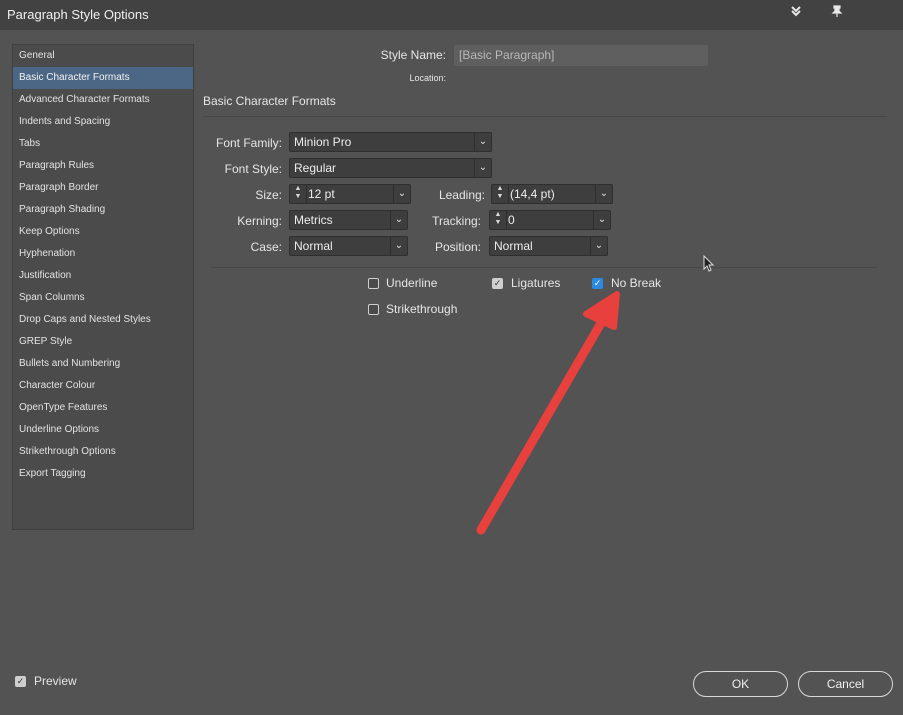 The image size is (903, 715). Describe the element at coordinates (373, 309) in the screenshot. I see `strikethrough-checkbox` at that location.